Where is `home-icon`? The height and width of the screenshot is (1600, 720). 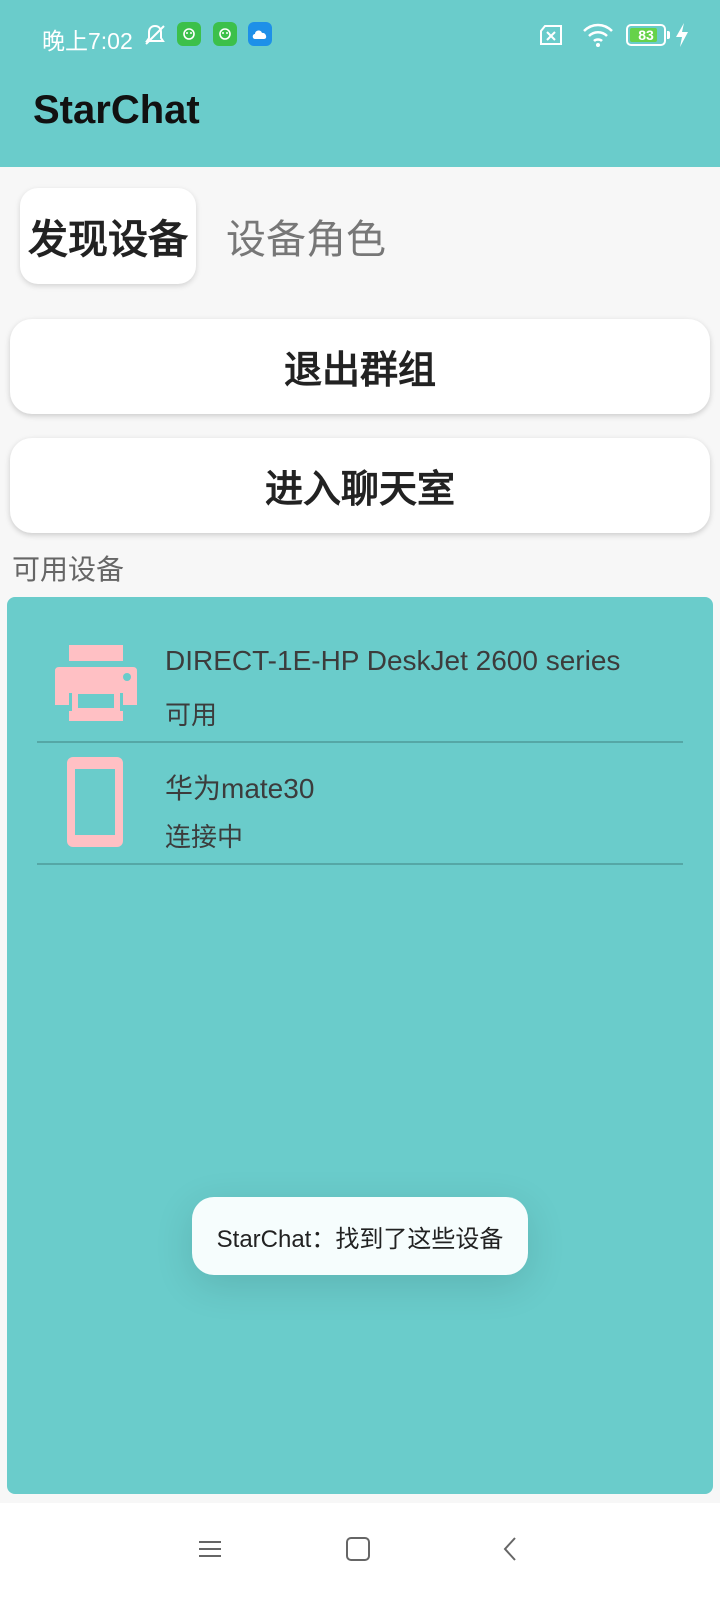
home-icon is located at coordinates (358, 1551).